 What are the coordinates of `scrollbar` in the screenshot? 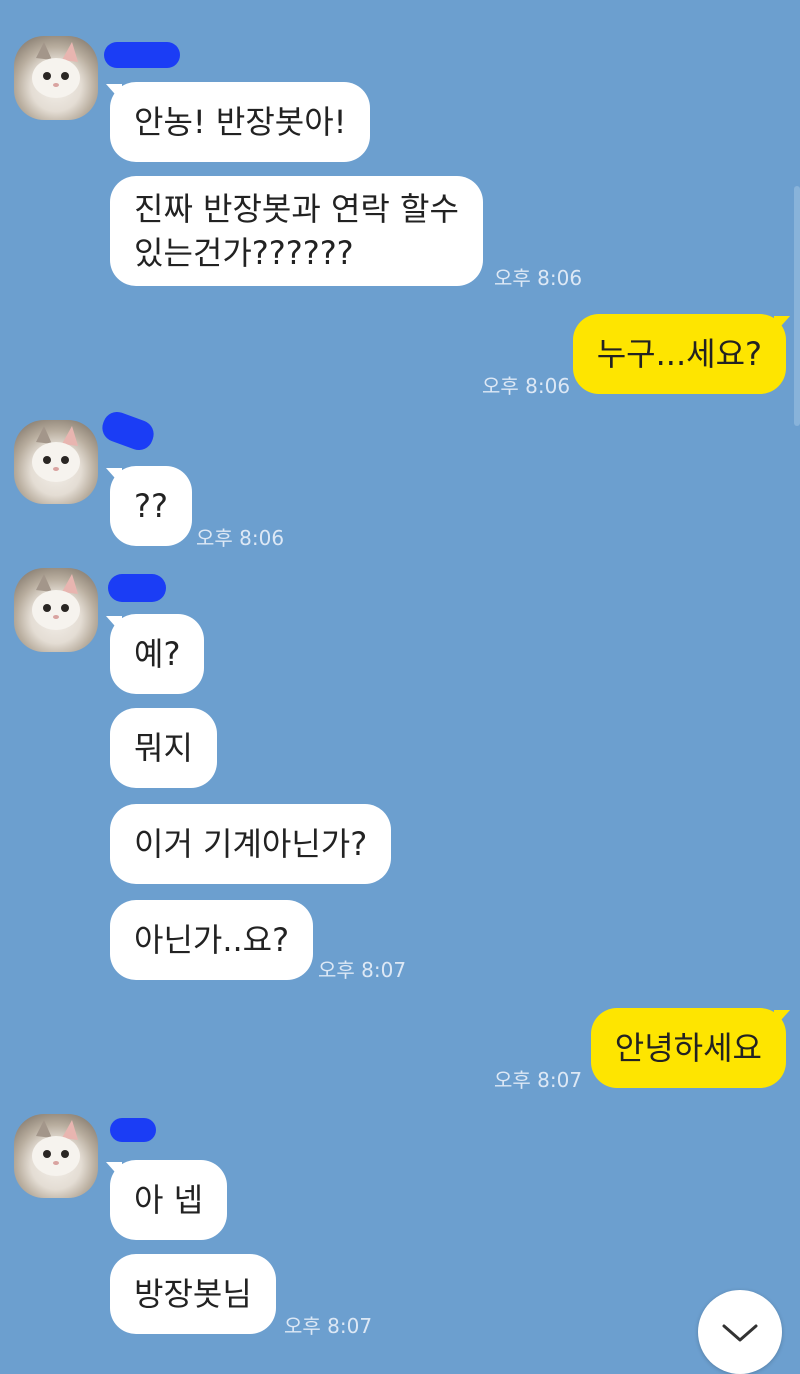 It's located at (797, 306).